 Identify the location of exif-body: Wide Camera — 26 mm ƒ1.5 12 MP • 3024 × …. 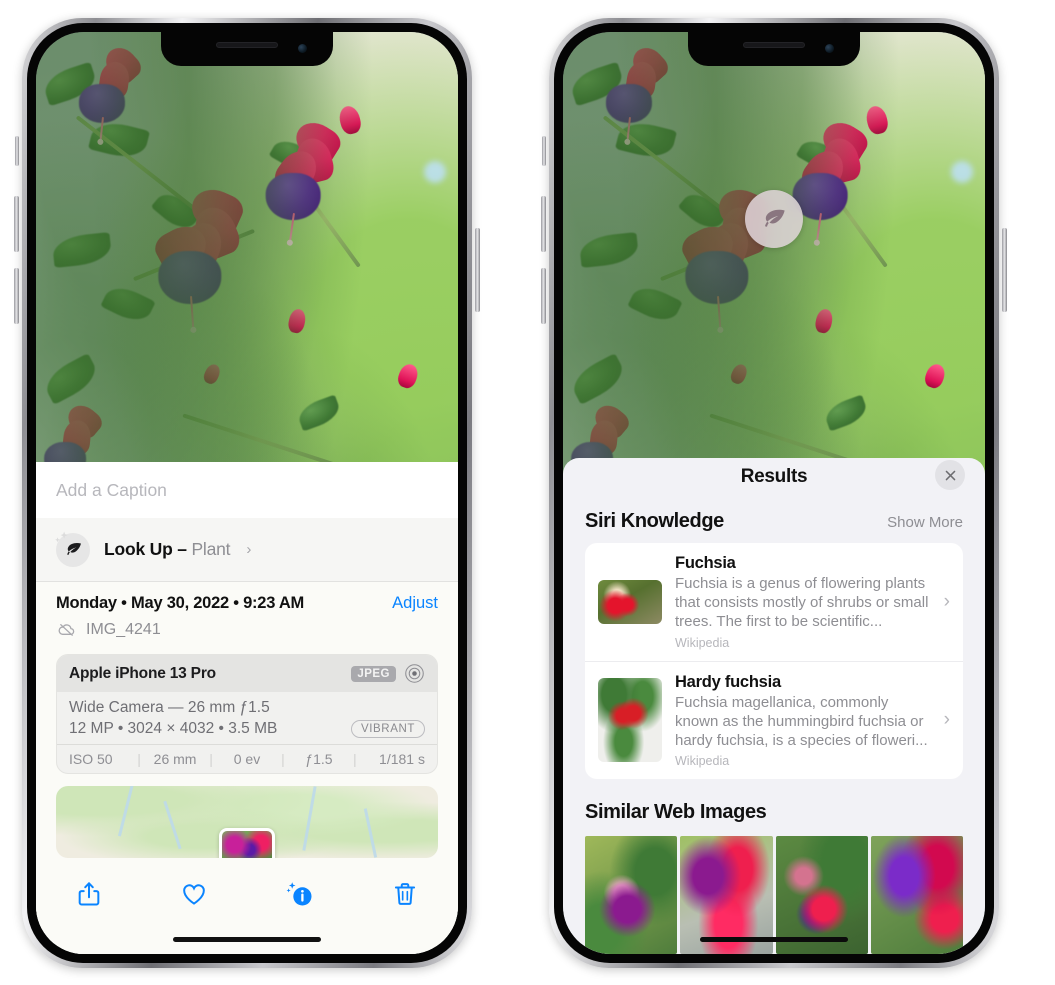
(247, 718).